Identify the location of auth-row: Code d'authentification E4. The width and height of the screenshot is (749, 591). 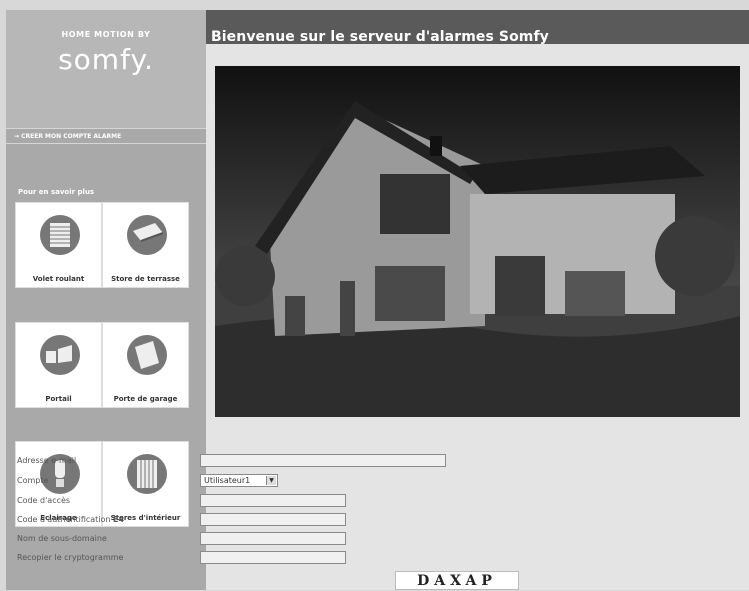
(277, 520).